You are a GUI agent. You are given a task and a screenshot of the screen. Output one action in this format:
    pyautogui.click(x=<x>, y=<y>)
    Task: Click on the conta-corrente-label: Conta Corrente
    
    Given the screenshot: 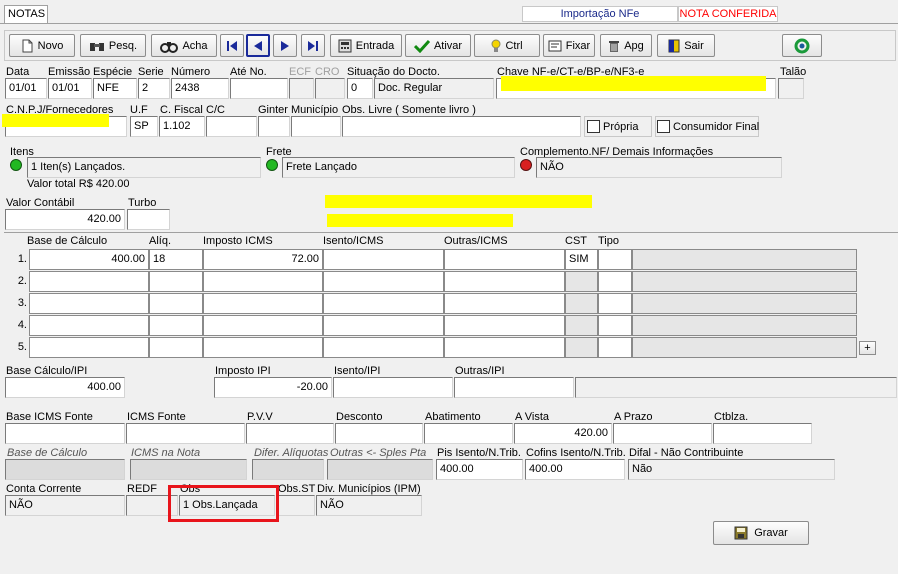 What is the action you would take?
    pyautogui.click(x=44, y=489)
    